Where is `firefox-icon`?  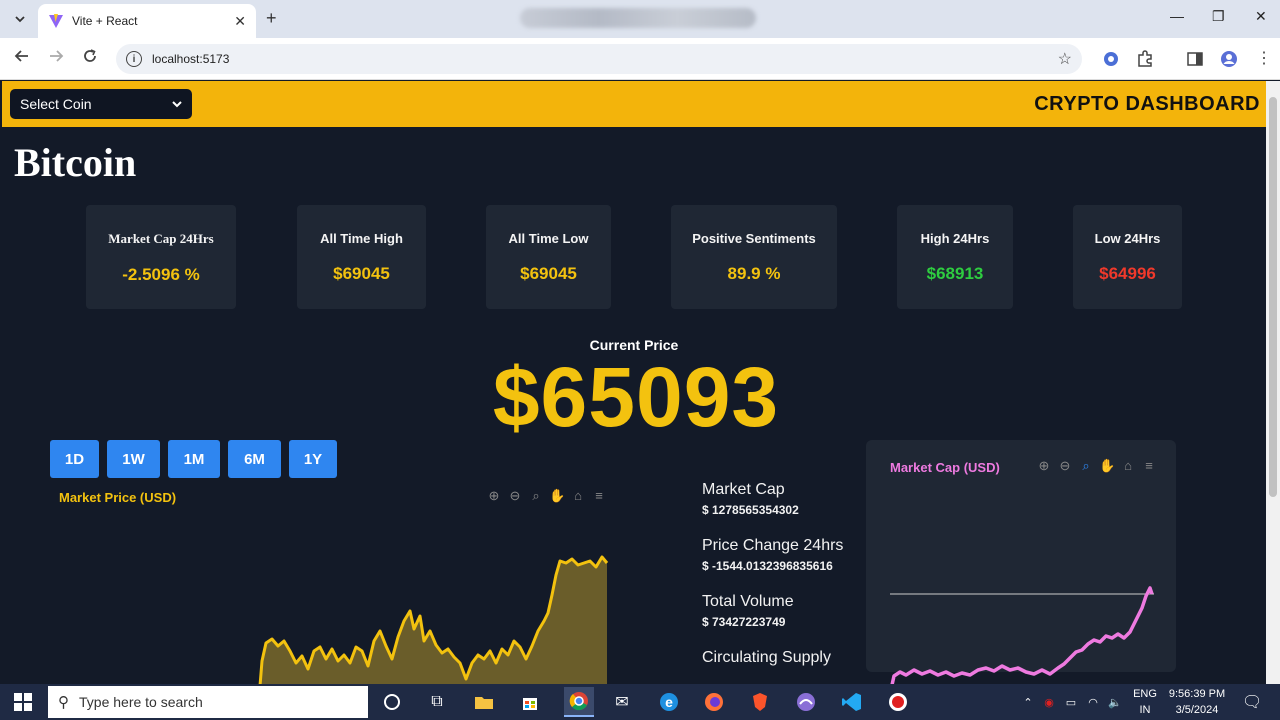 firefox-icon is located at coordinates (714, 702).